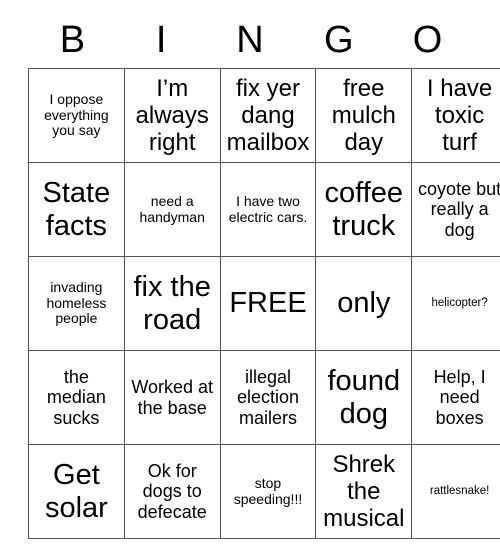  I want to click on bingo-cell: only, so click(364, 303).